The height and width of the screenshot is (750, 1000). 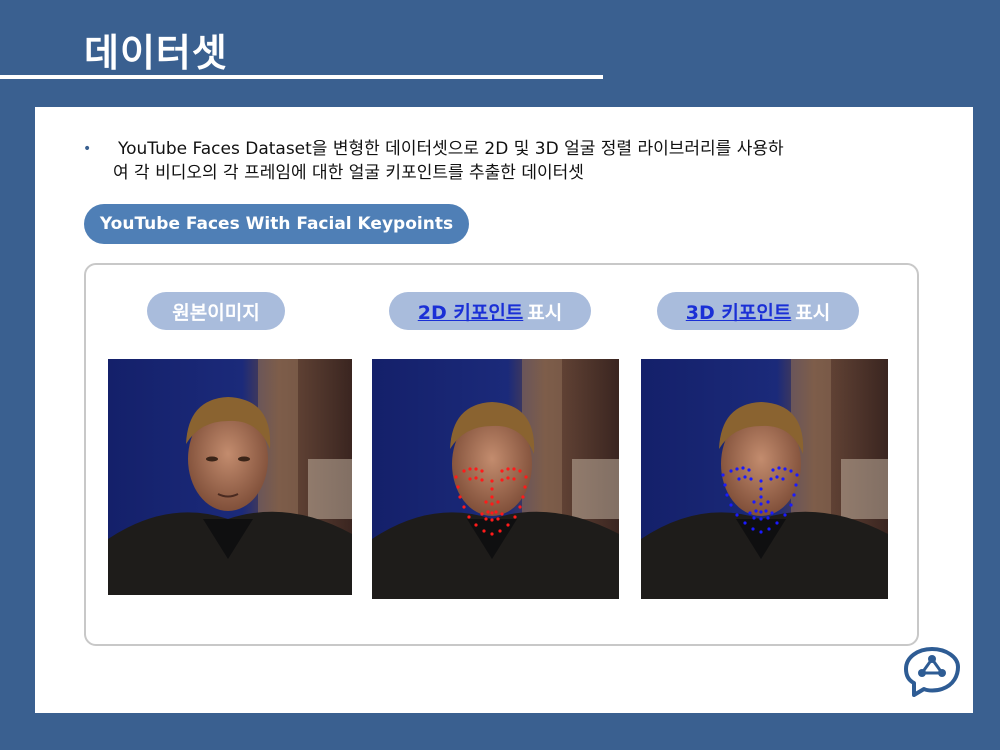 What do you see at coordinates (471, 311) in the screenshot?
I see `link-2d-keypoints: 2D 키포인트` at bounding box center [471, 311].